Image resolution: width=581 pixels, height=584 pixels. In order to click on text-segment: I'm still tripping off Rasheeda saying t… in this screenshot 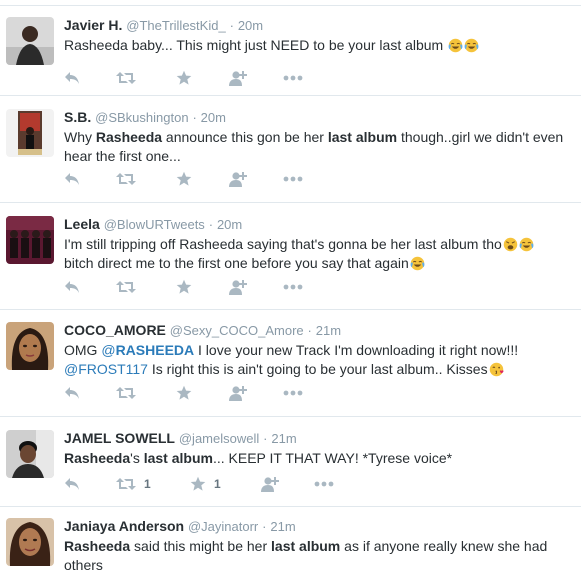, I will do `click(283, 244)`.